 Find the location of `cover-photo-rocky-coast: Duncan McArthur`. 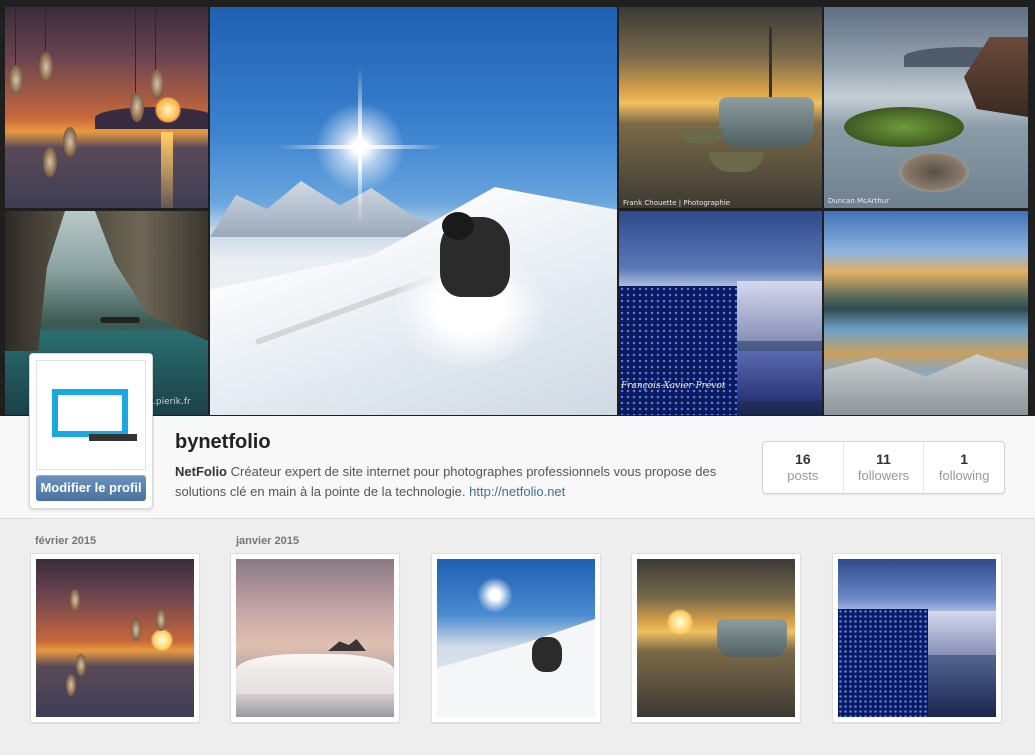

cover-photo-rocky-coast: Duncan McArthur is located at coordinates (926, 107).